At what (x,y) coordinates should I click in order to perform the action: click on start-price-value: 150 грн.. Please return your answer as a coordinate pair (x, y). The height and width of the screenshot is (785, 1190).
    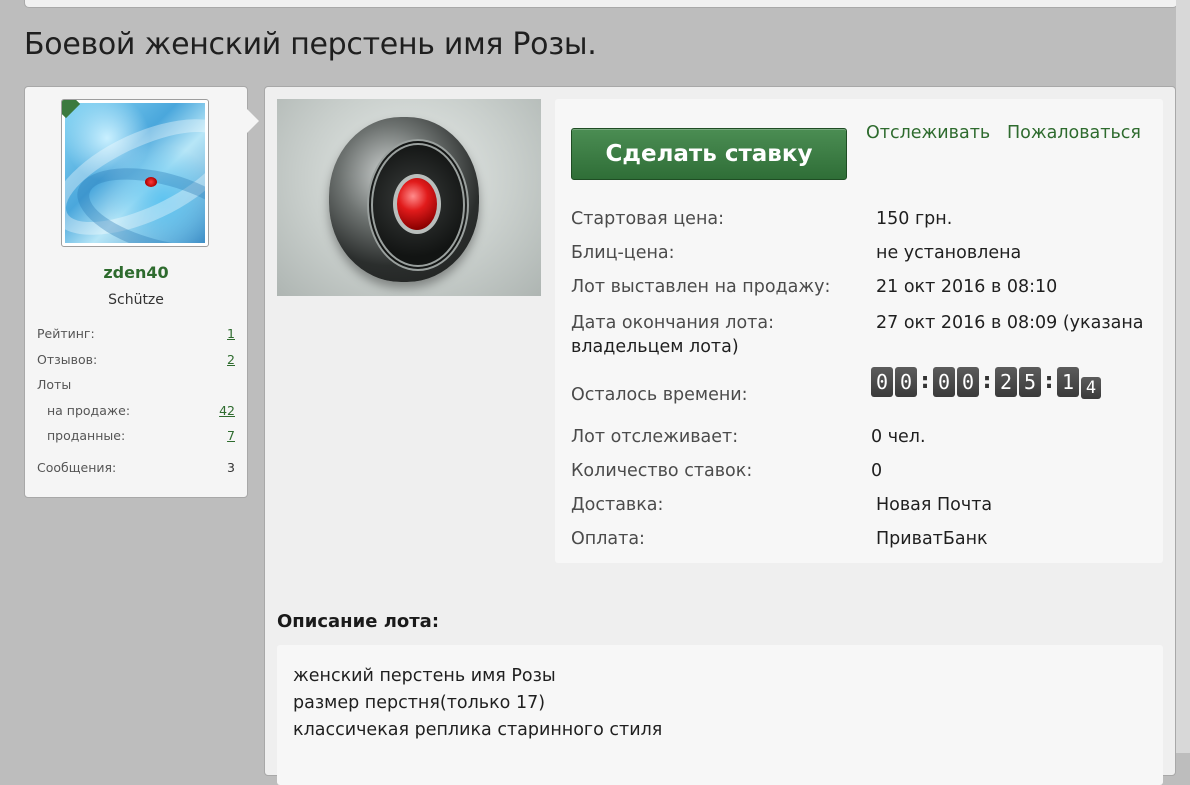
    Looking at the image, I should click on (914, 219).